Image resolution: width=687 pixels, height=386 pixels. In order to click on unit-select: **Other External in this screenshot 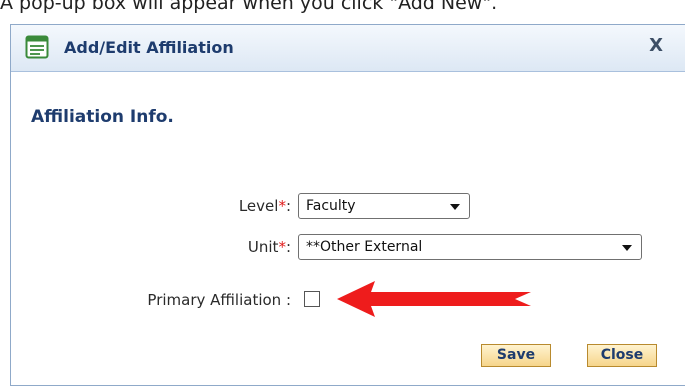, I will do `click(470, 247)`.